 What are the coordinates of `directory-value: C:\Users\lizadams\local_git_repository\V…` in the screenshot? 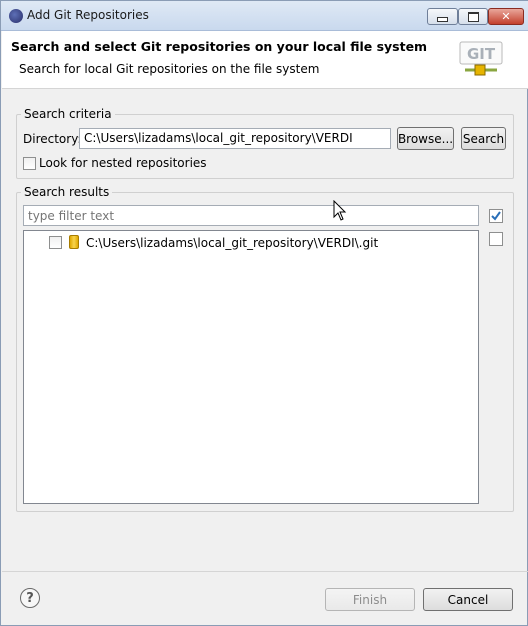 It's located at (218, 138).